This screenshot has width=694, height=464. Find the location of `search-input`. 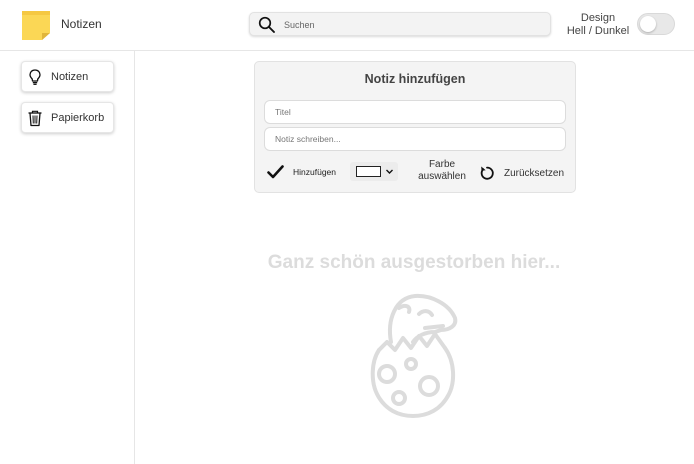

search-input is located at coordinates (414, 24).